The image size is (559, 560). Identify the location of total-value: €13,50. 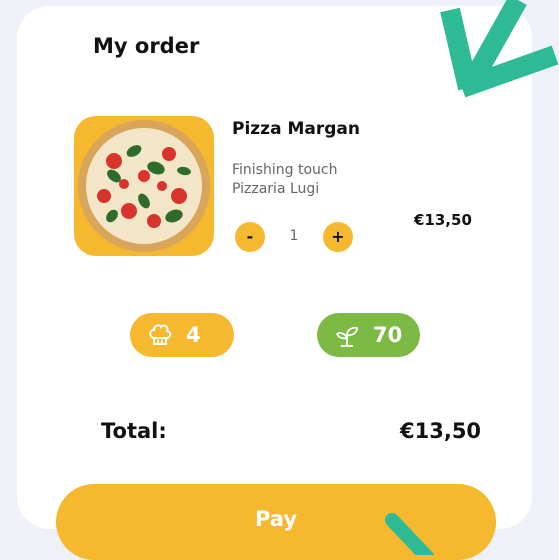
(441, 431).